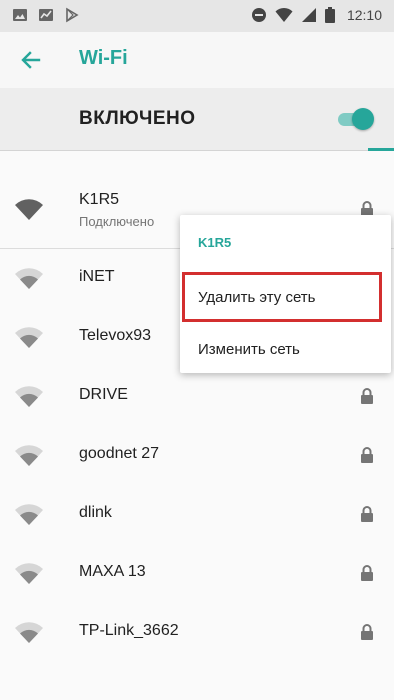  I want to click on status-bar-left-icons, so click(46, 15).